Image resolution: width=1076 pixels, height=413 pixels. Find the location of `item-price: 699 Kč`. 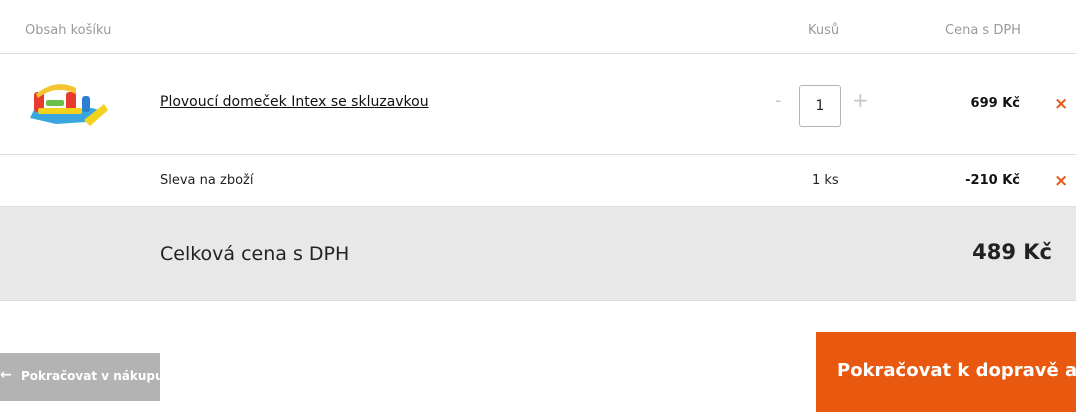

item-price: 699 Kč is located at coordinates (995, 103).